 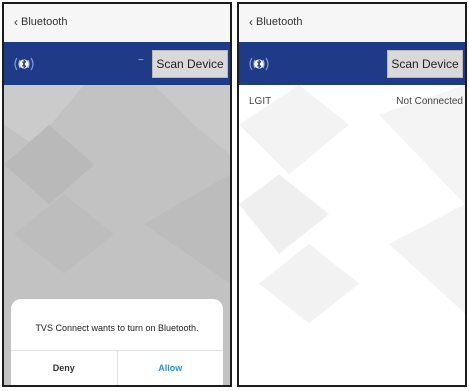 What do you see at coordinates (117, 63) in the screenshot?
I see `bluetooth-toolbar: ~ Scan Device` at bounding box center [117, 63].